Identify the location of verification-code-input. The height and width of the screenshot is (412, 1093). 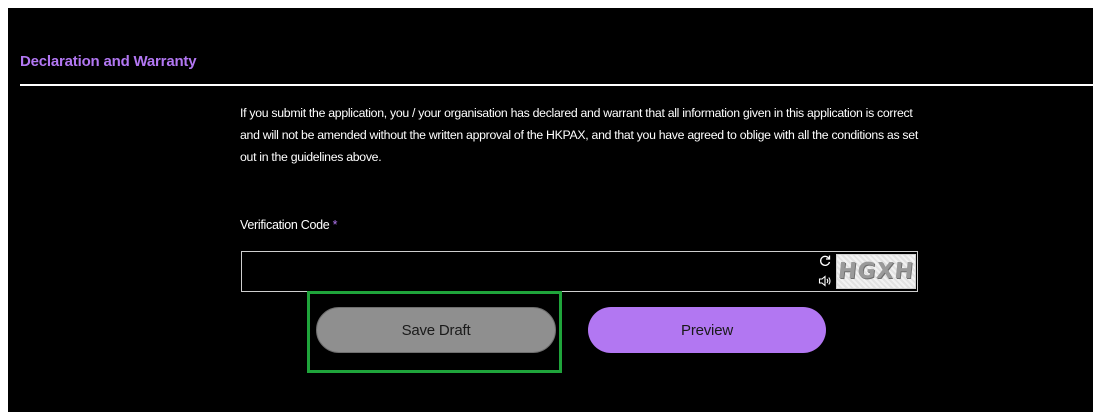
(527, 271).